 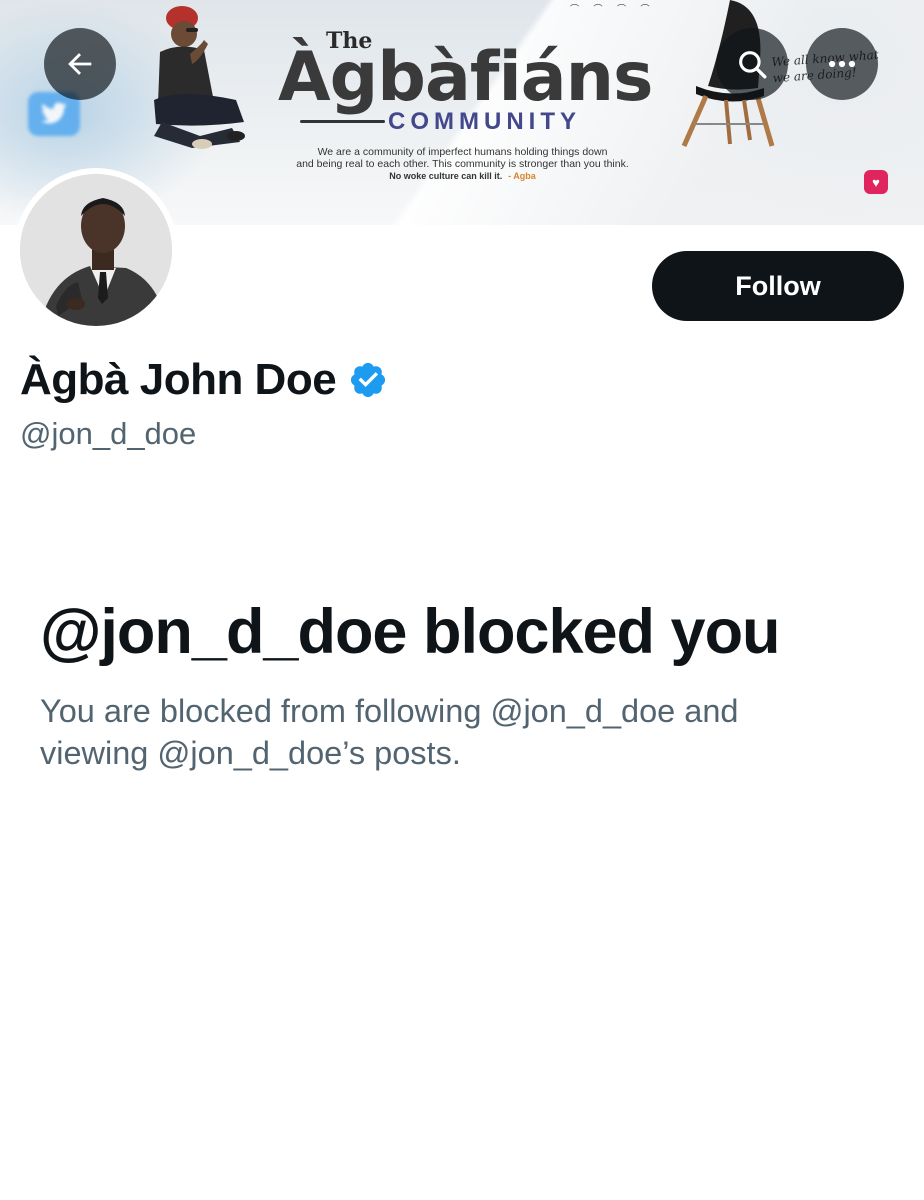 What do you see at coordinates (199, 77) in the screenshot?
I see `sitting-person-illustration` at bounding box center [199, 77].